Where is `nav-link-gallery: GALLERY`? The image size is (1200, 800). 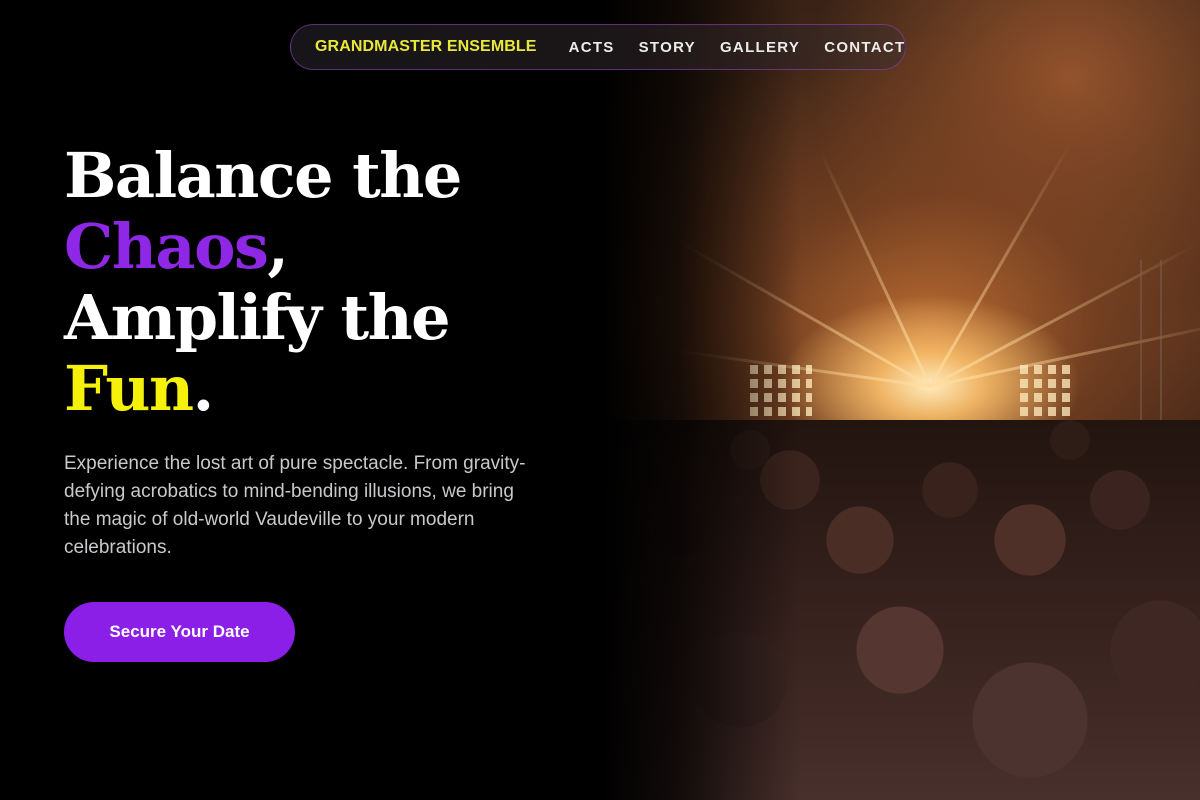
nav-link-gallery: GALLERY is located at coordinates (760, 47).